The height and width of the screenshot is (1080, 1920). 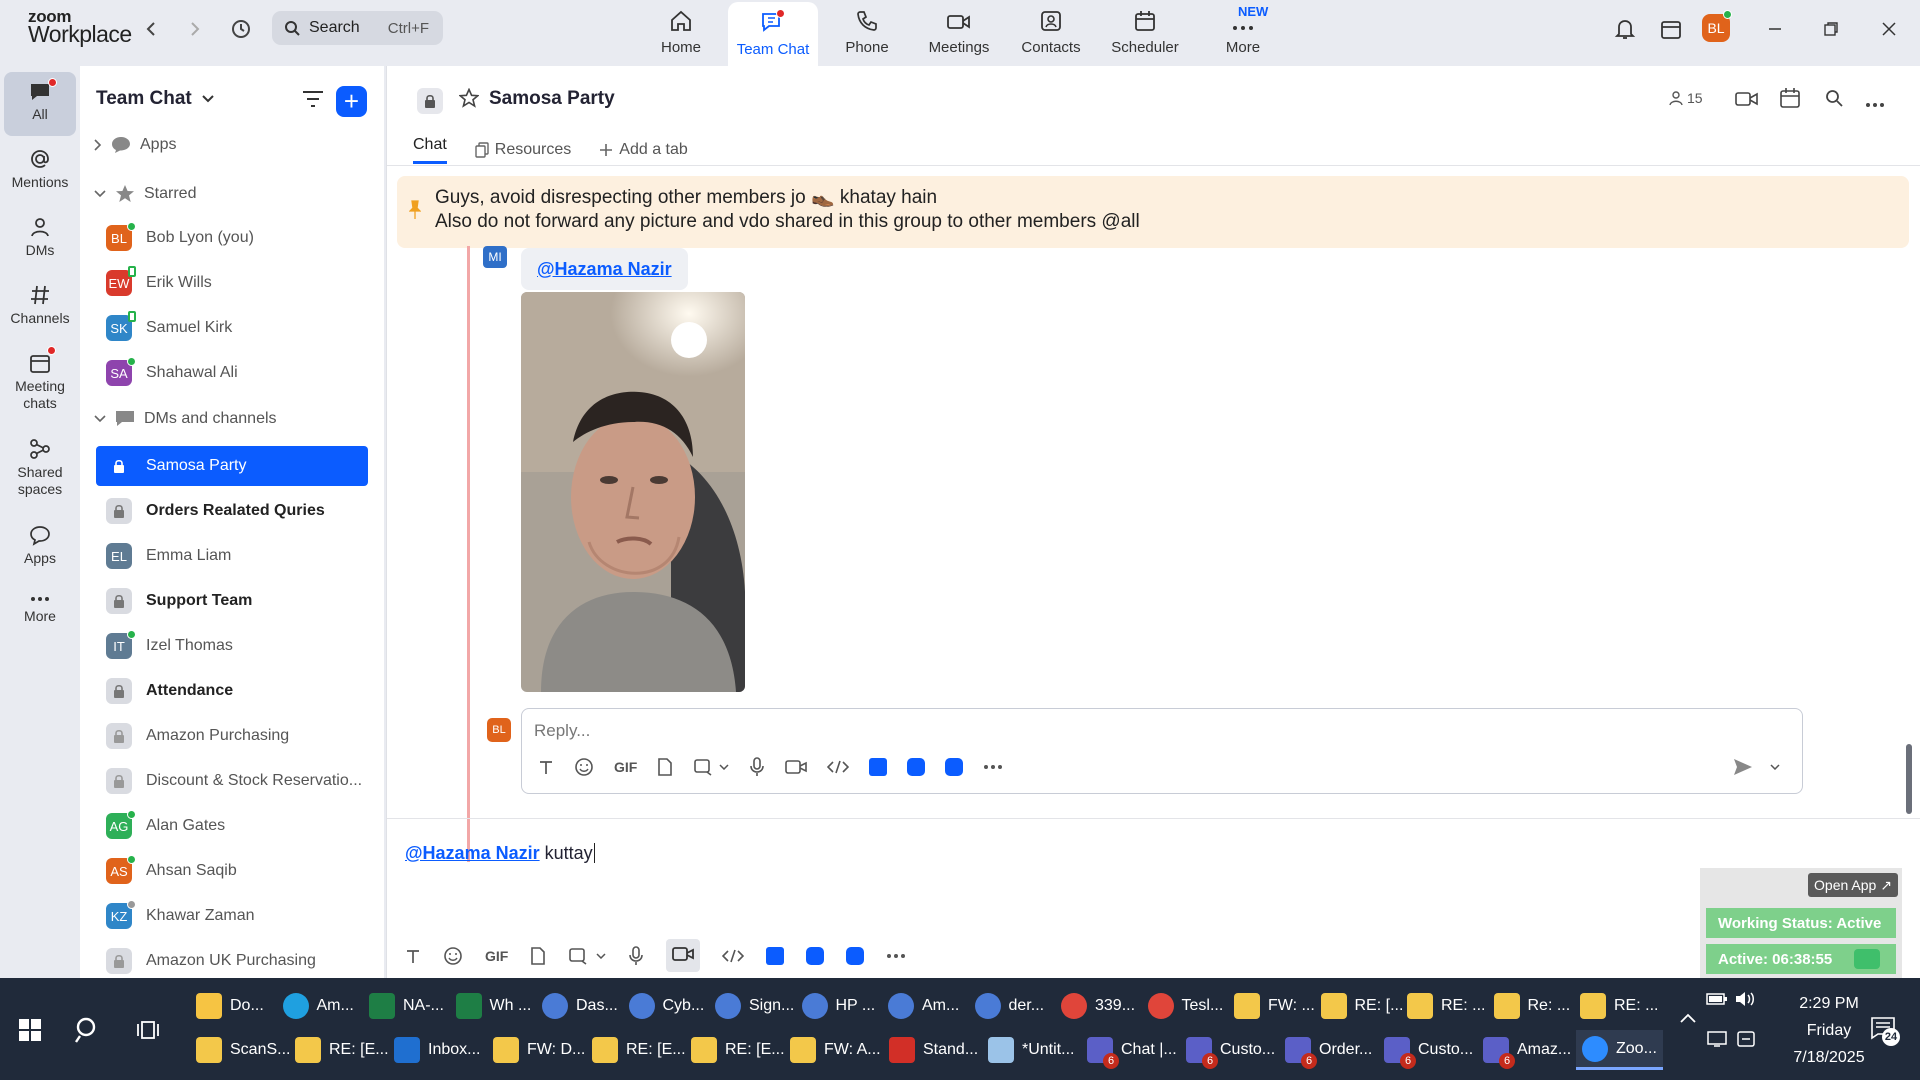 What do you see at coordinates (232, 961) in the screenshot?
I see `sidebar-item-amazon-uk-purchasing: Amazon UK Purchasing` at bounding box center [232, 961].